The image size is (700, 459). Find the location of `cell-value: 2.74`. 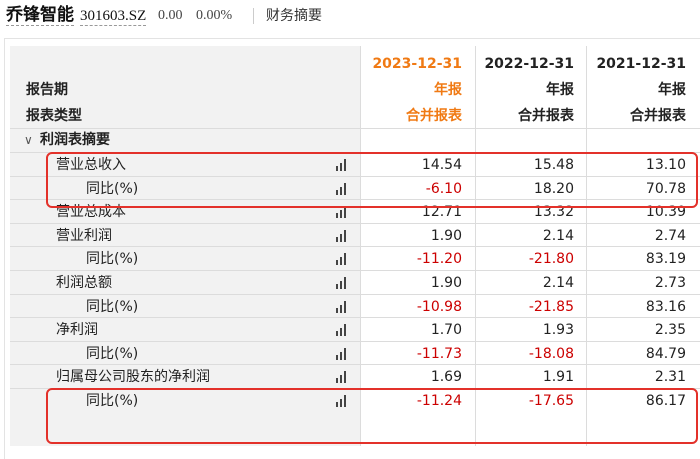

cell-value: 2.74 is located at coordinates (670, 235).